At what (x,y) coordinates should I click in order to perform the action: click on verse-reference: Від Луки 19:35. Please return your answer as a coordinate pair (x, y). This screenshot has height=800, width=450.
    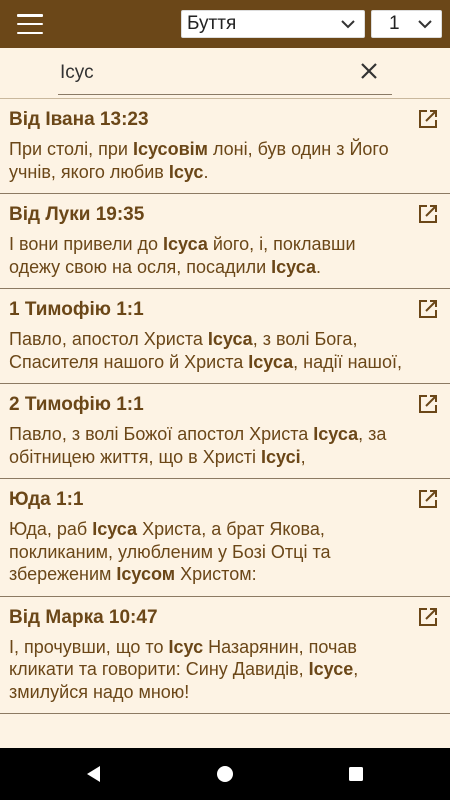
    Looking at the image, I should click on (209, 215).